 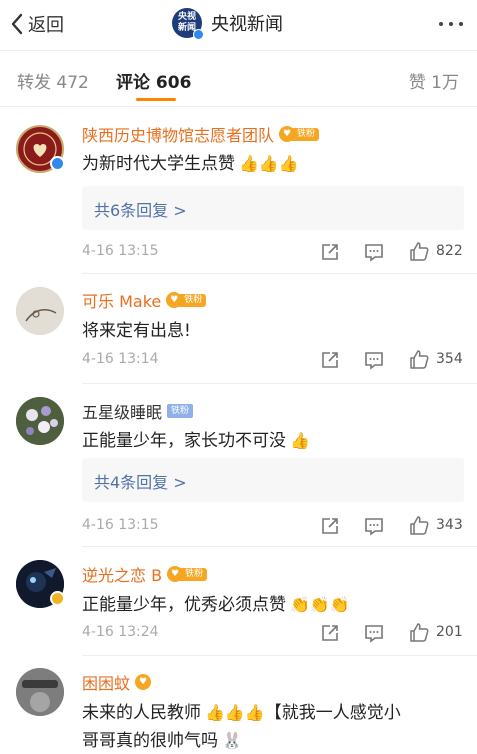 What do you see at coordinates (121, 300) in the screenshot?
I see `commenter-name: 可乐 Make` at bounding box center [121, 300].